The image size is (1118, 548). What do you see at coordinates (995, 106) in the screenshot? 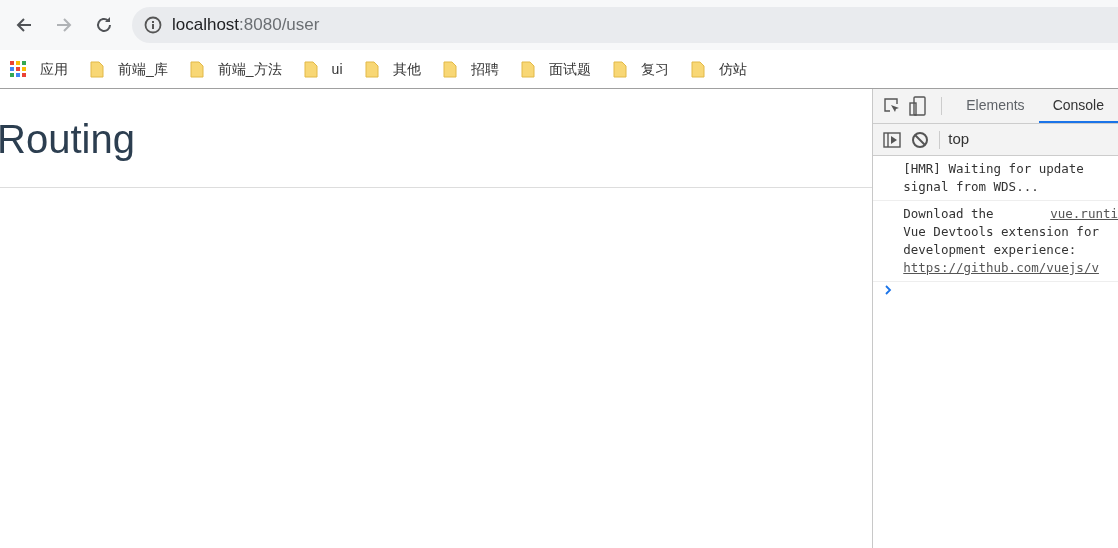
I see `devtools-tab: Elements` at bounding box center [995, 106].